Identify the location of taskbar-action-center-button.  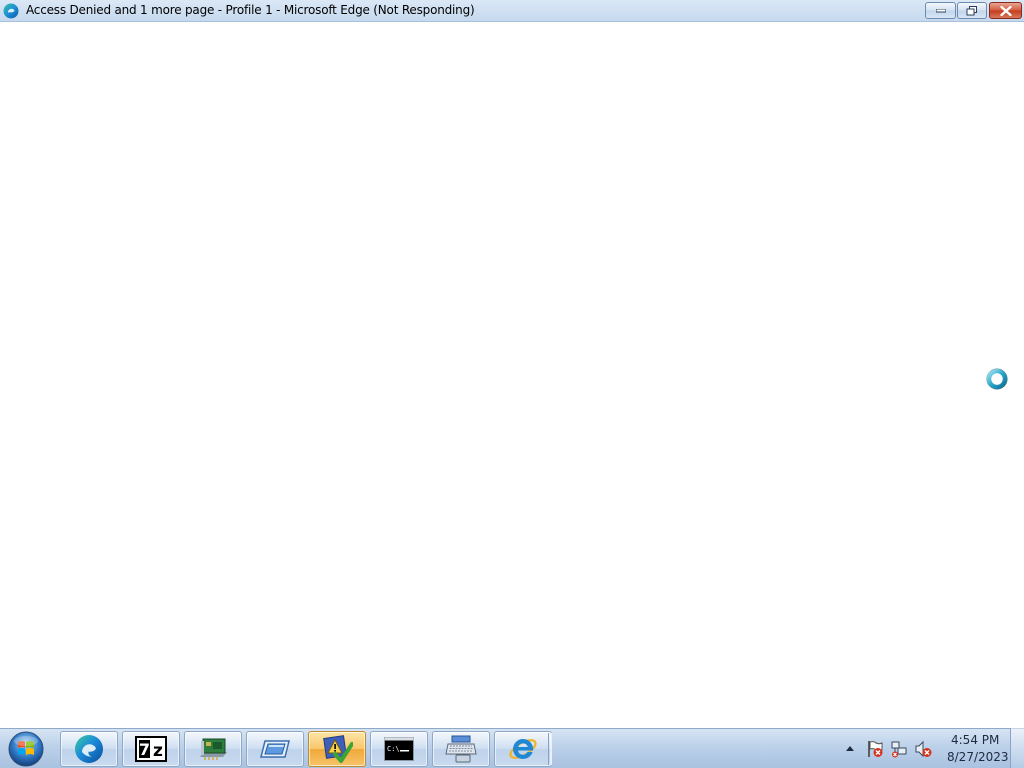
(337, 749).